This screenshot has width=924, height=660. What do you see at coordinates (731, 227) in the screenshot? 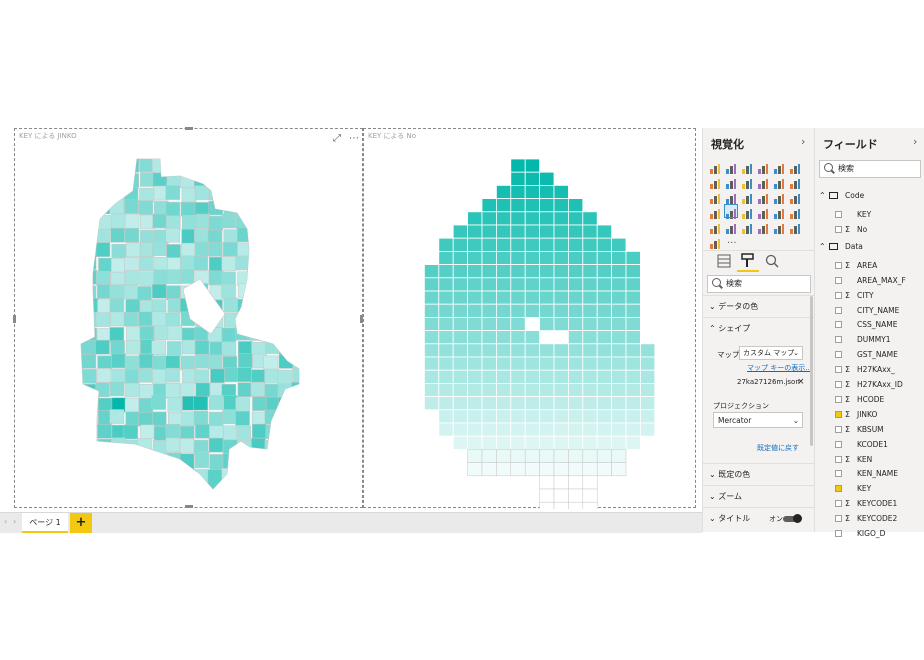
I see `slicer-icon` at bounding box center [731, 227].